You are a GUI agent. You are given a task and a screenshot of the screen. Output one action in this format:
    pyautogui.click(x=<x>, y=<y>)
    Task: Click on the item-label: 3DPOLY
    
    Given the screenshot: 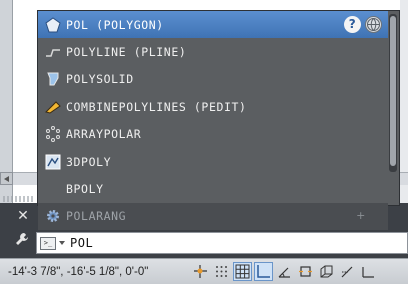 What is the action you would take?
    pyautogui.click(x=89, y=161)
    